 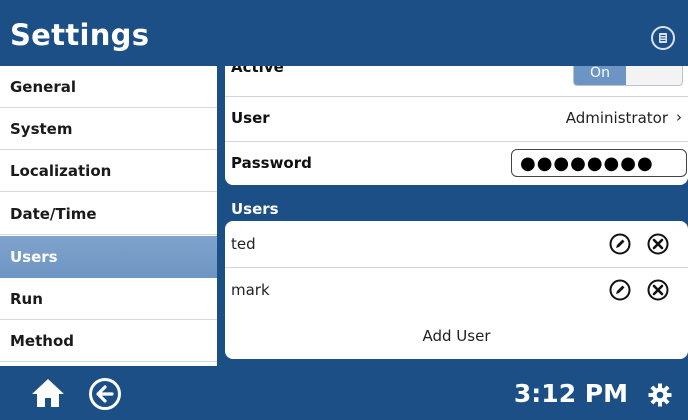 What do you see at coordinates (43, 86) in the screenshot?
I see `sidebar-item-label: General` at bounding box center [43, 86].